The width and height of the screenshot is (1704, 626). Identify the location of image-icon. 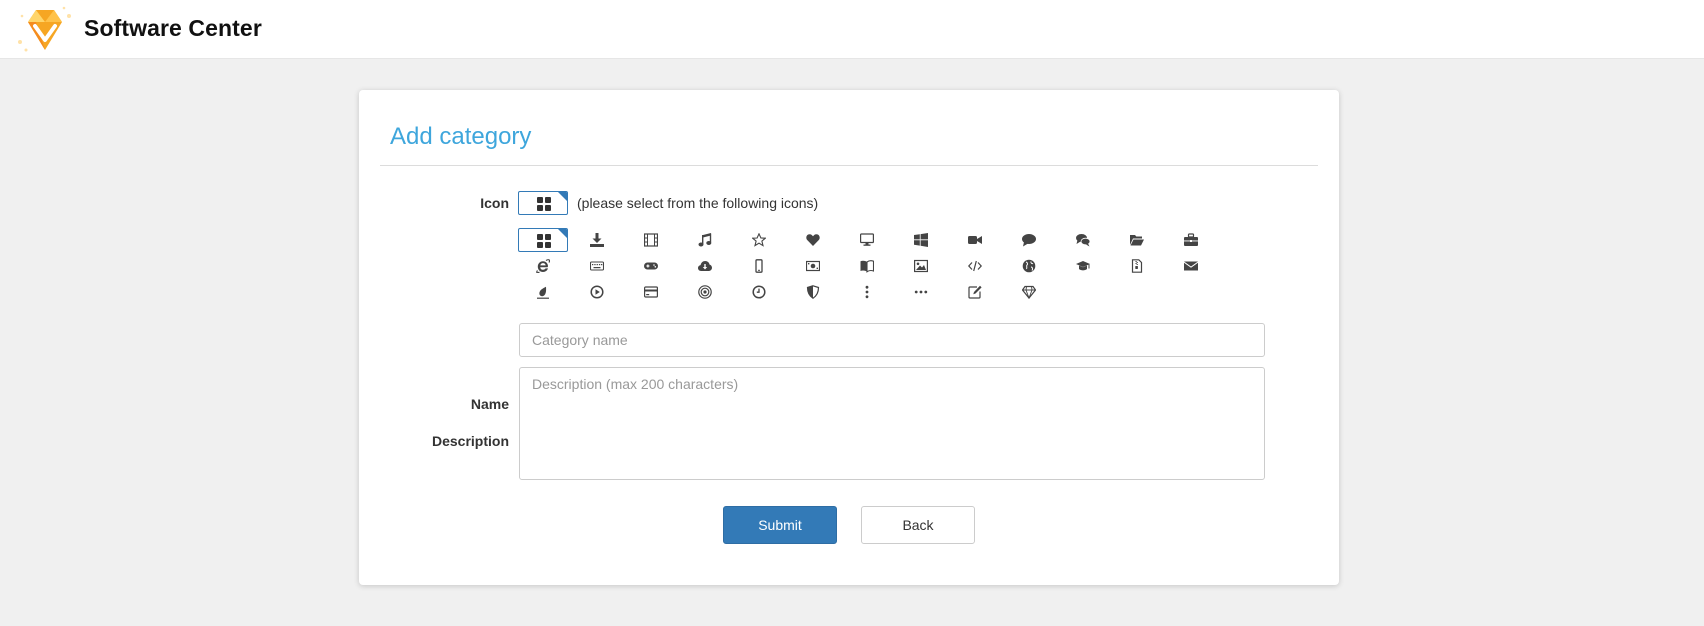
(921, 266).